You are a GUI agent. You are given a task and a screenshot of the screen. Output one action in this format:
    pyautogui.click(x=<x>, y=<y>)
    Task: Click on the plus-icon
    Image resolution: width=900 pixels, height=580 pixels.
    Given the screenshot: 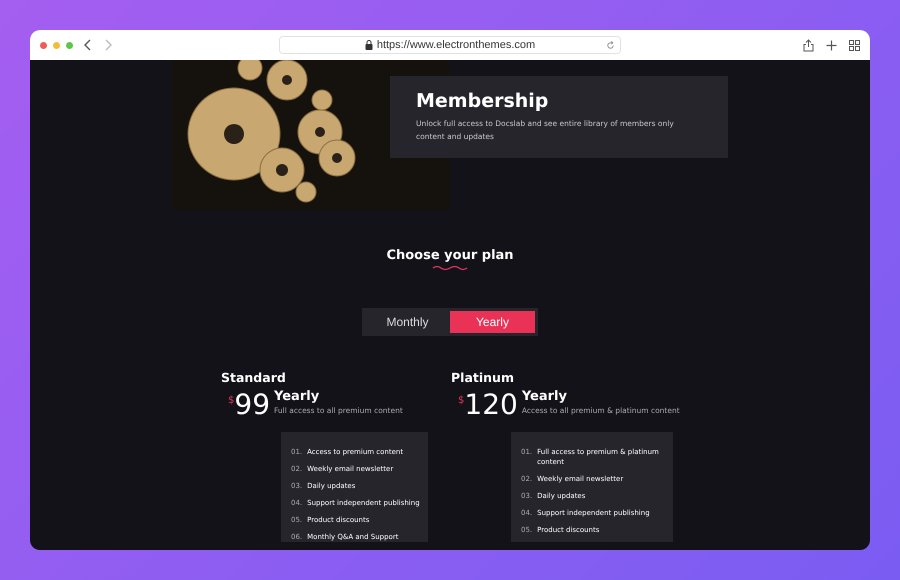 What is the action you would take?
    pyautogui.click(x=831, y=45)
    